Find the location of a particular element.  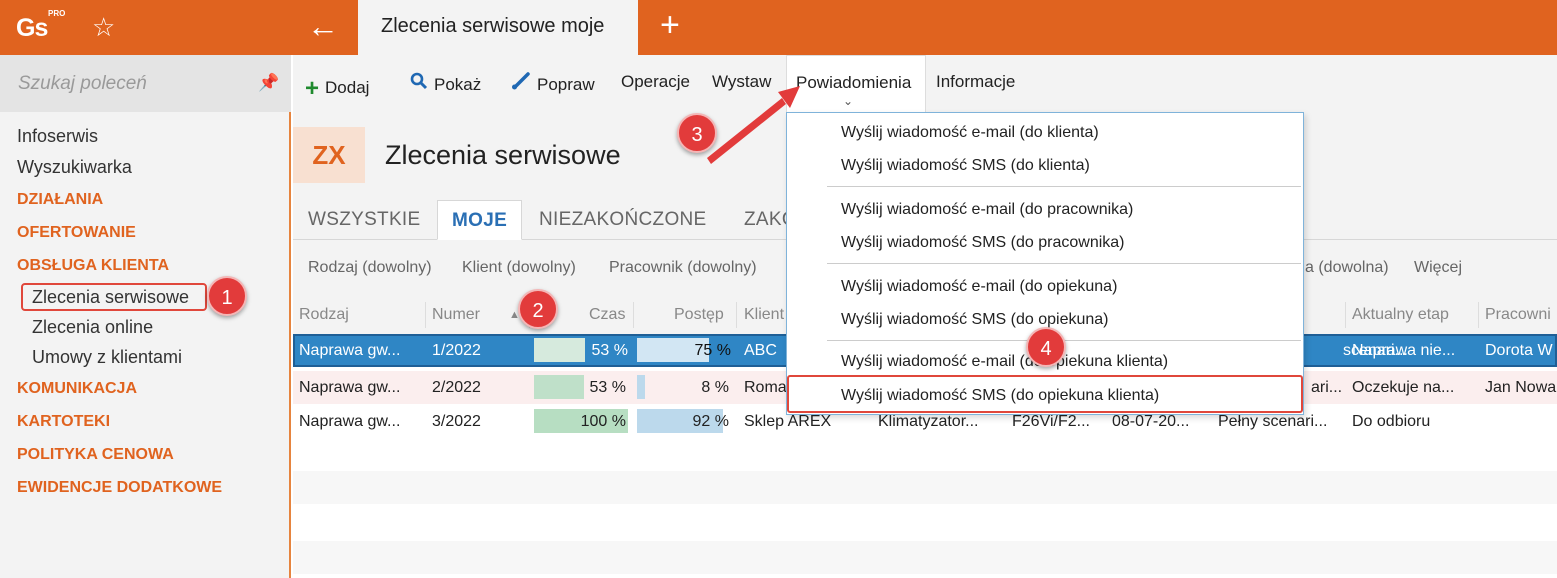

callout-badge-4: 4 is located at coordinates (1046, 347).